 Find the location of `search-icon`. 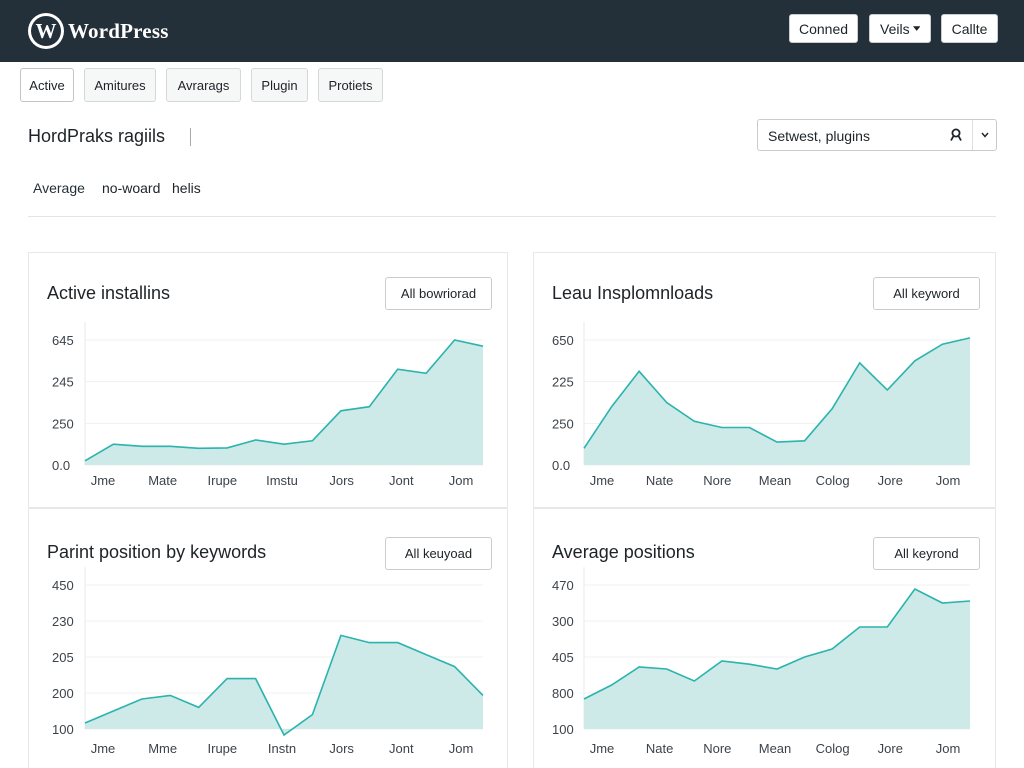

search-icon is located at coordinates (957, 135).